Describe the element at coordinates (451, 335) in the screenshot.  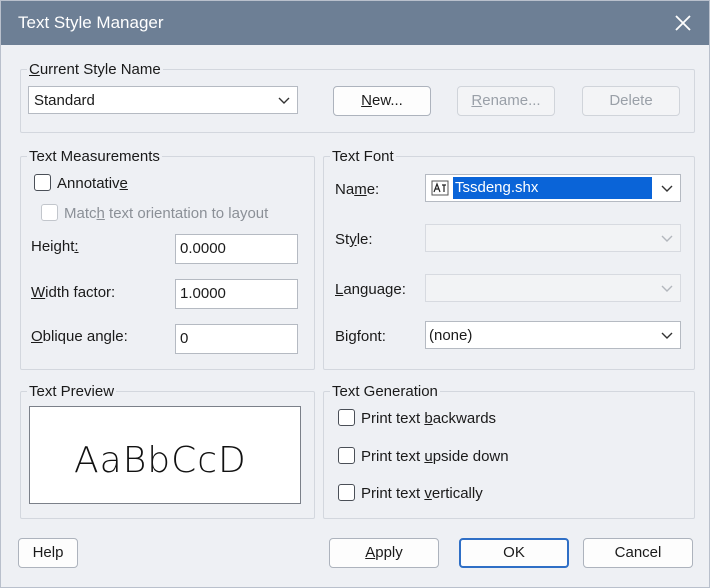
I see `bigfont-value: (none)` at that location.